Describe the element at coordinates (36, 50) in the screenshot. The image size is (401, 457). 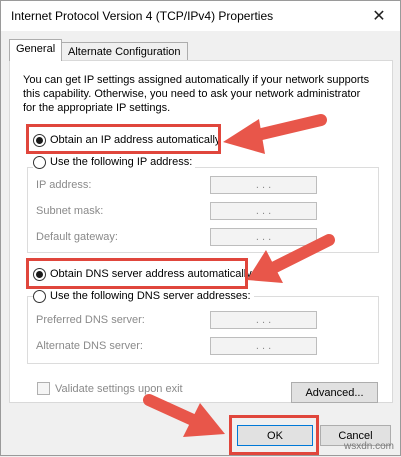
I see `tab-general: General` at that location.